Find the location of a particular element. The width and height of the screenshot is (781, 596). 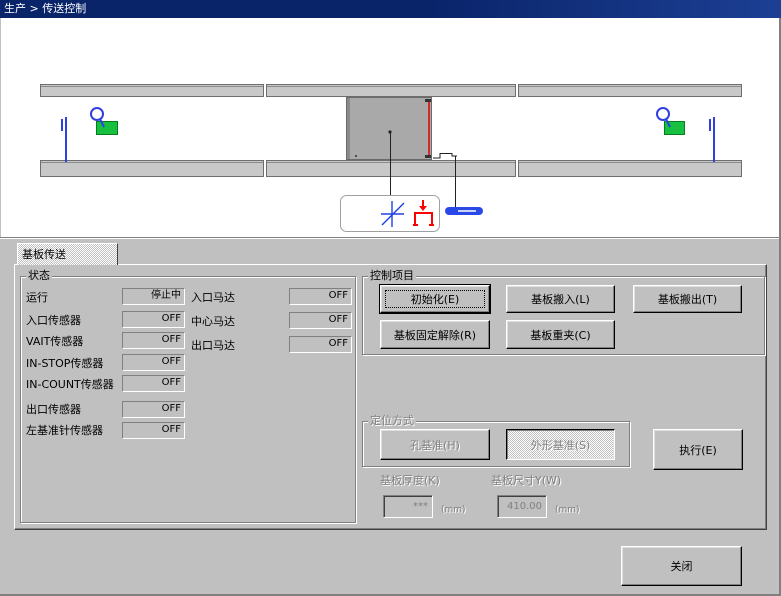

hole-reference-button-label: 孔基准(H) is located at coordinates (435, 445).